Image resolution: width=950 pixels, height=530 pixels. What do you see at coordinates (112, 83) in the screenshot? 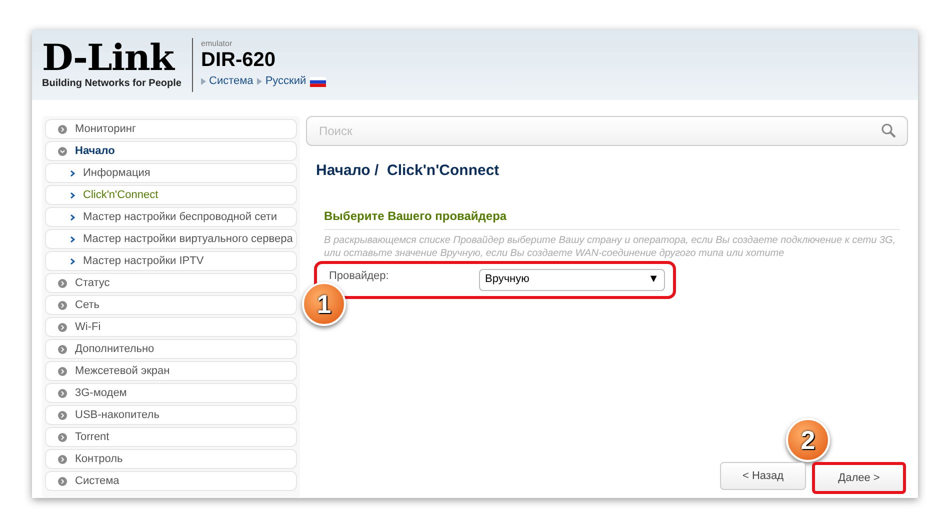
I see `tagline: Building Networks for People` at bounding box center [112, 83].